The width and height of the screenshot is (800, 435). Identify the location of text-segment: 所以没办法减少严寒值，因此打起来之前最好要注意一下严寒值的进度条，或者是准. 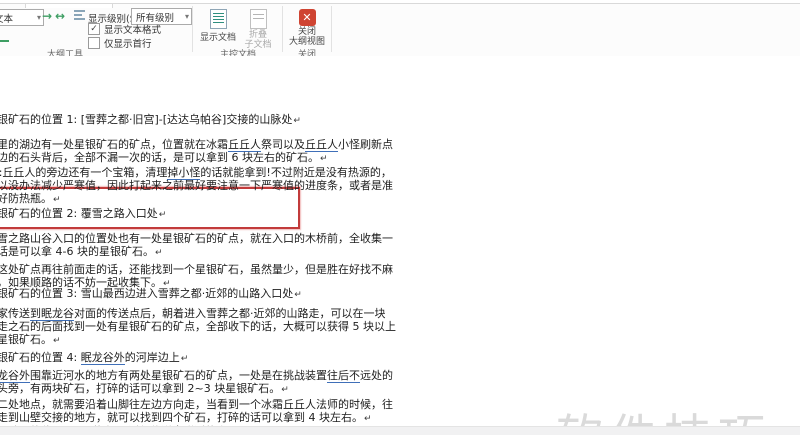
(196, 185).